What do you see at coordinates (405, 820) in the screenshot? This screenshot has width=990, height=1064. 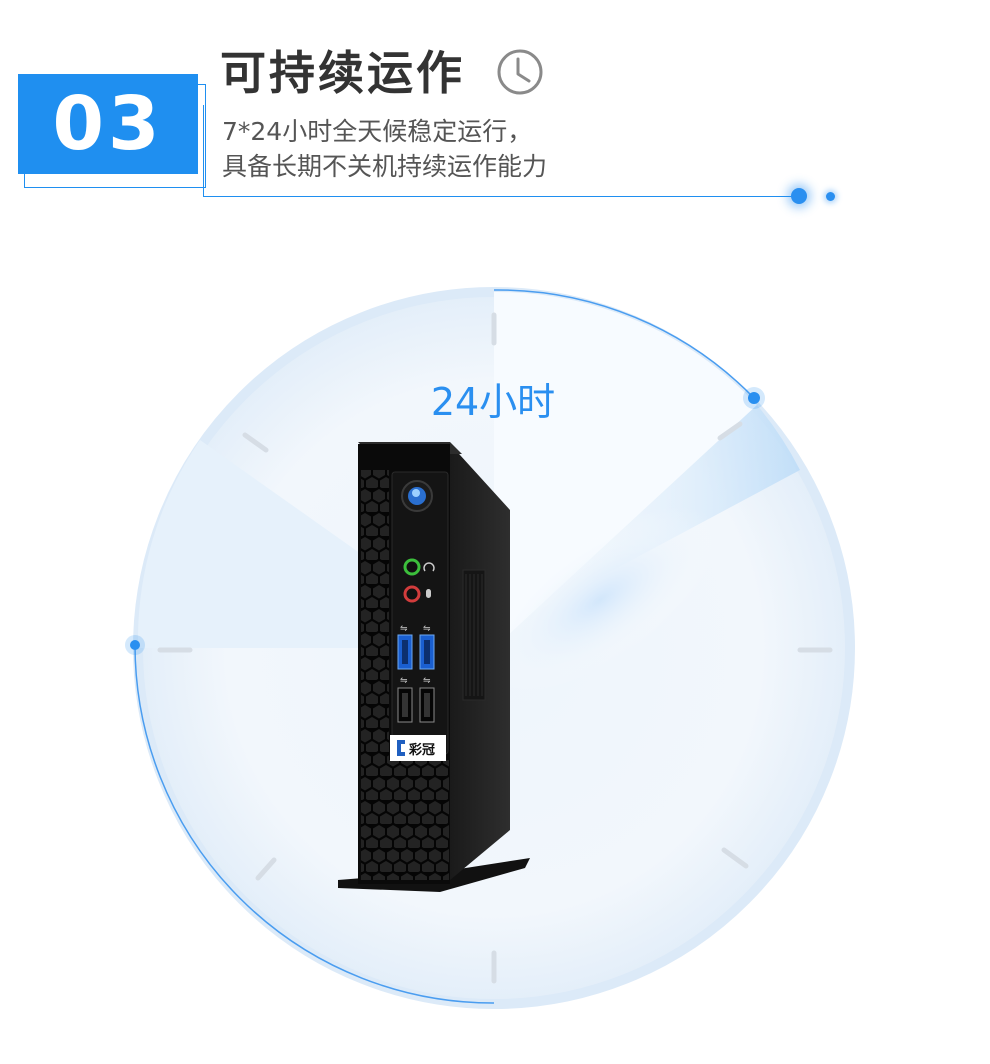 I see `pc-vent-bottom` at bounding box center [405, 820].